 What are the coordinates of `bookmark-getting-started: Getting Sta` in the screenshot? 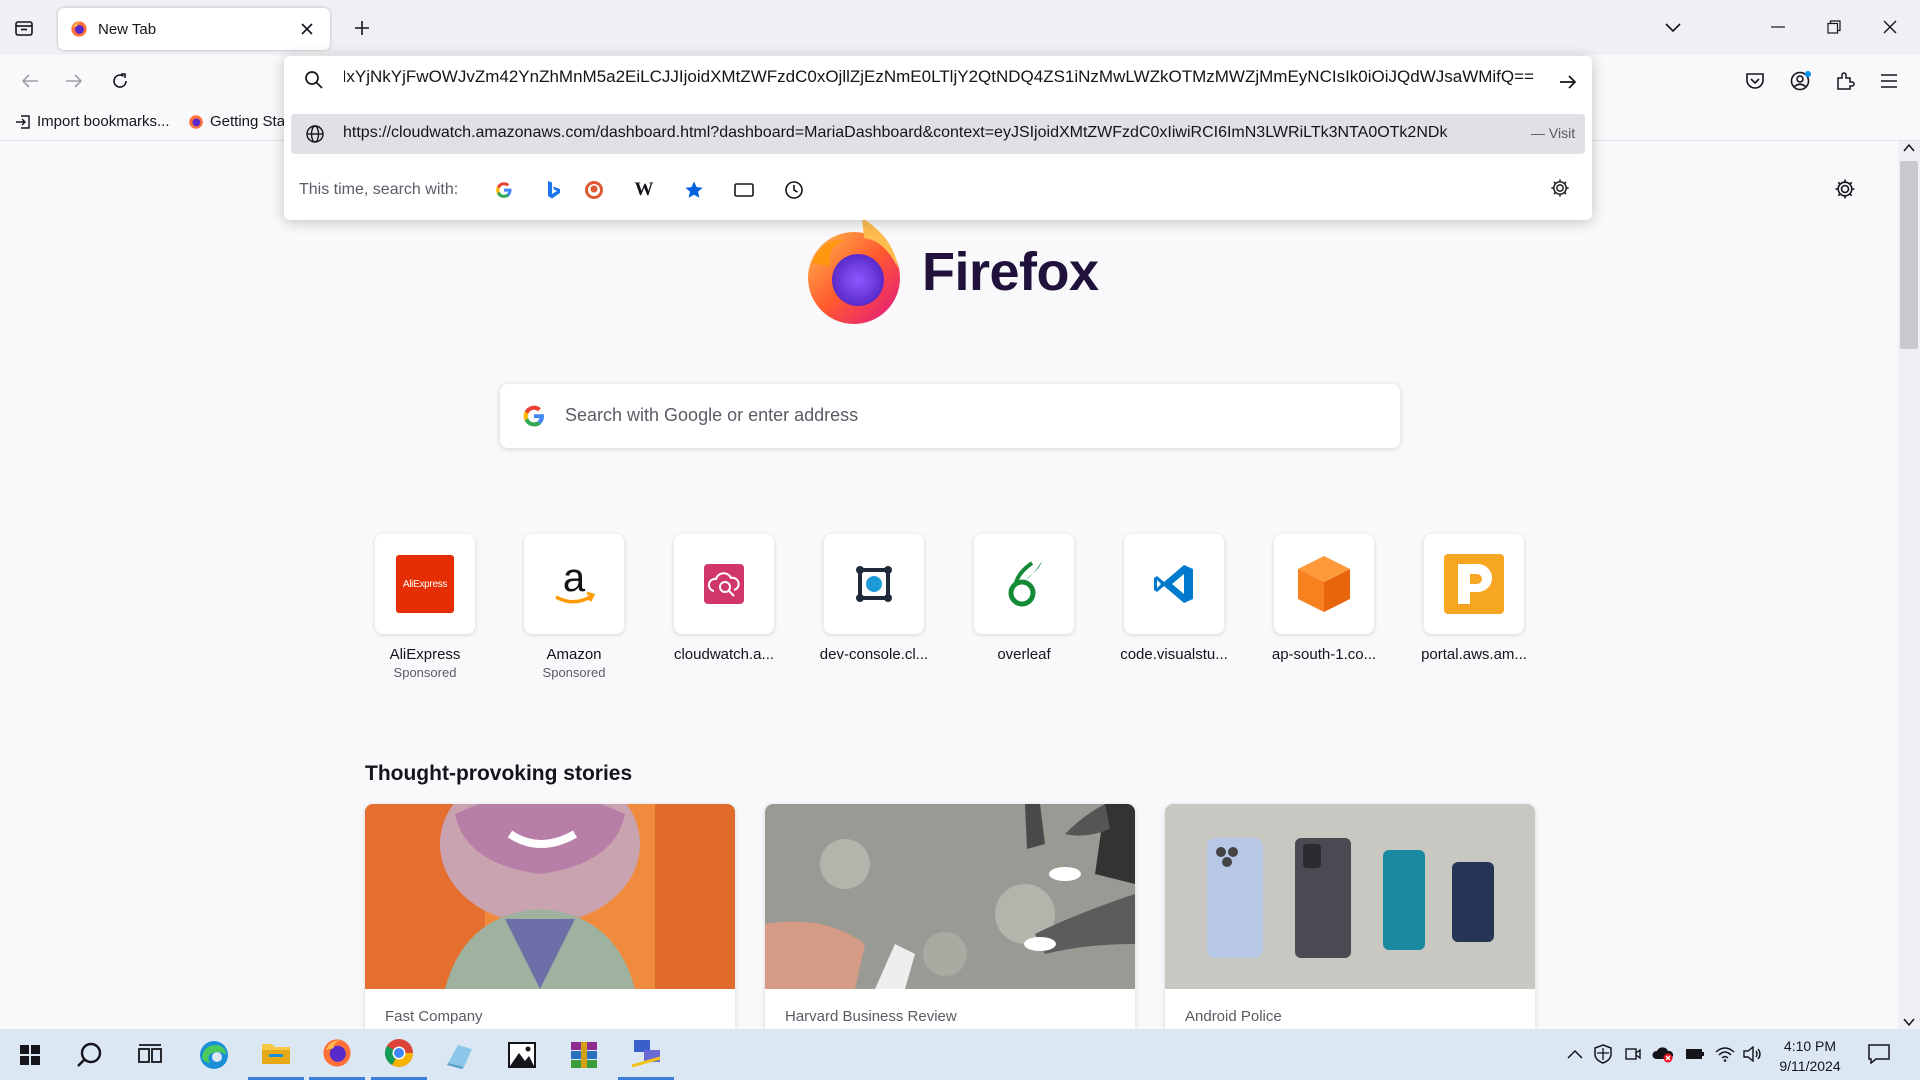 It's located at (237, 121).